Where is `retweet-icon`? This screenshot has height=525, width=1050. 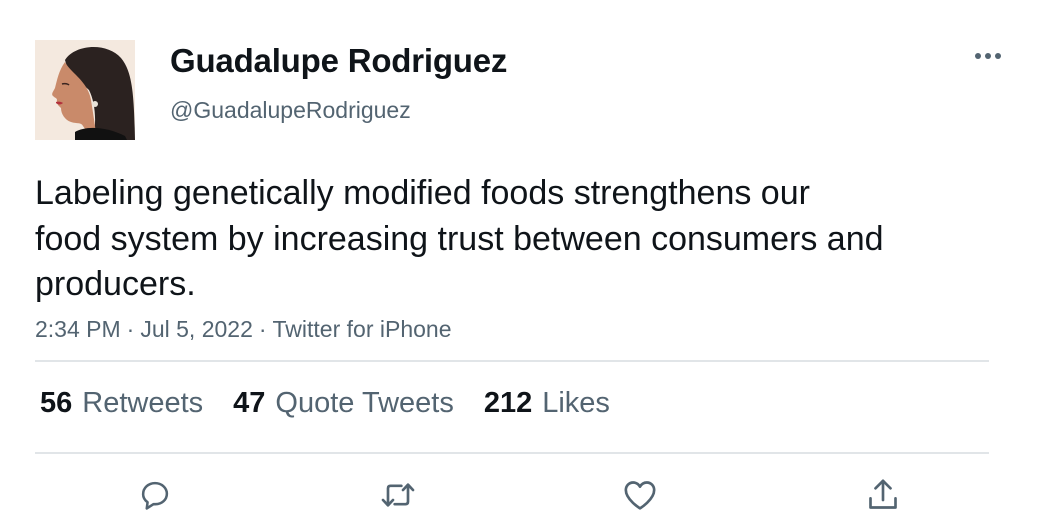 retweet-icon is located at coordinates (398, 495).